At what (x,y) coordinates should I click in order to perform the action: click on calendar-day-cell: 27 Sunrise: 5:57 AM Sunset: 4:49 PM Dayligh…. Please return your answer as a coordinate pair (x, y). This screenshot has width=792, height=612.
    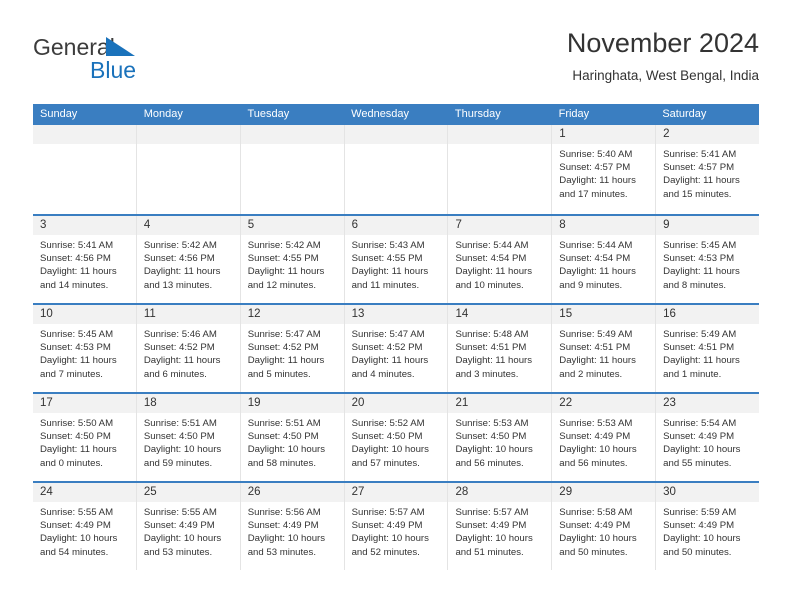
    Looking at the image, I should click on (396, 526).